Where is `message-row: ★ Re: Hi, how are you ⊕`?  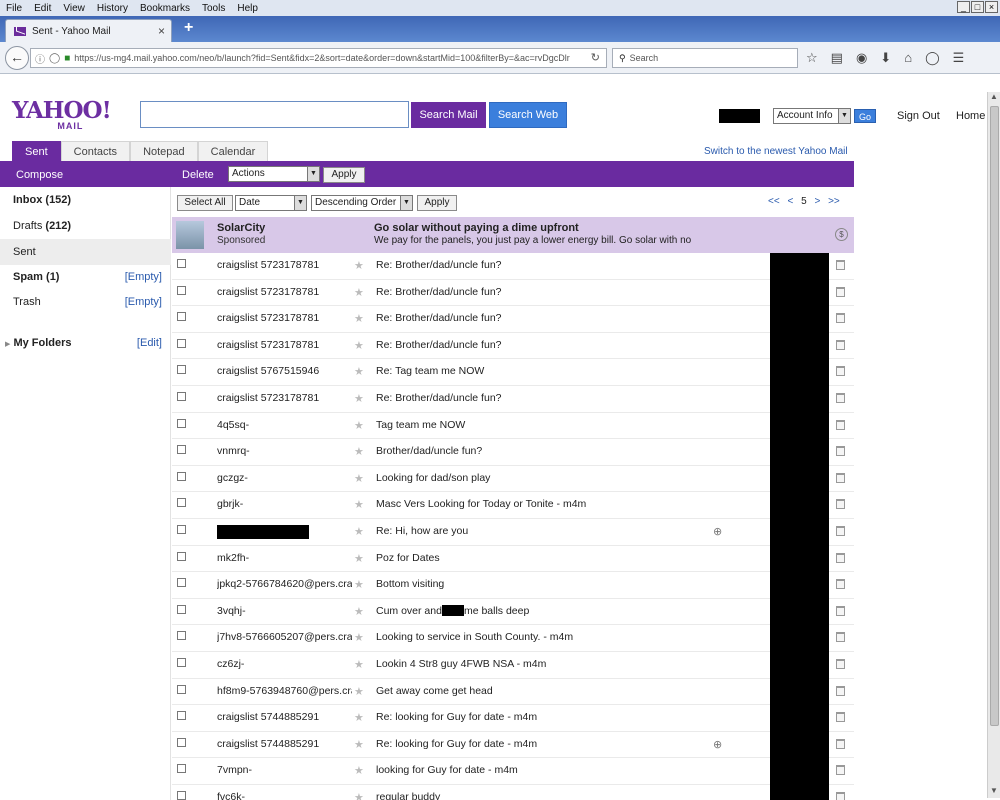
message-row: ★ Re: Hi, how are you ⊕ is located at coordinates (513, 532).